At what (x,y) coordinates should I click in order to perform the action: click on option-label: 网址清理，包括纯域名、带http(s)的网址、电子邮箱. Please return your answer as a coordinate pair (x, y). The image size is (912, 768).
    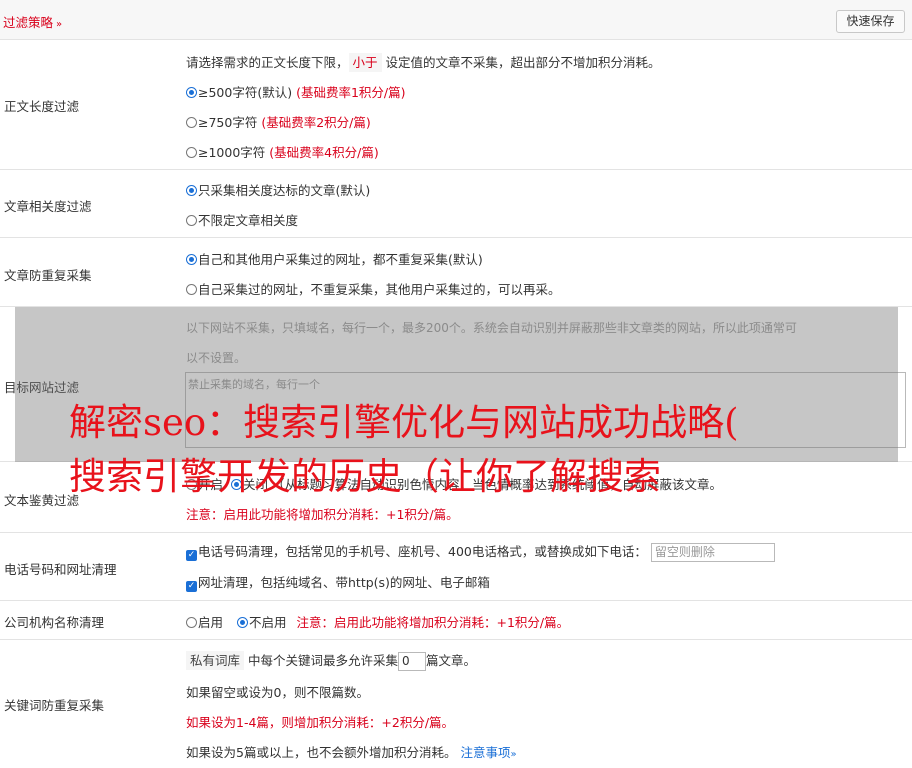
    Looking at the image, I should click on (344, 582).